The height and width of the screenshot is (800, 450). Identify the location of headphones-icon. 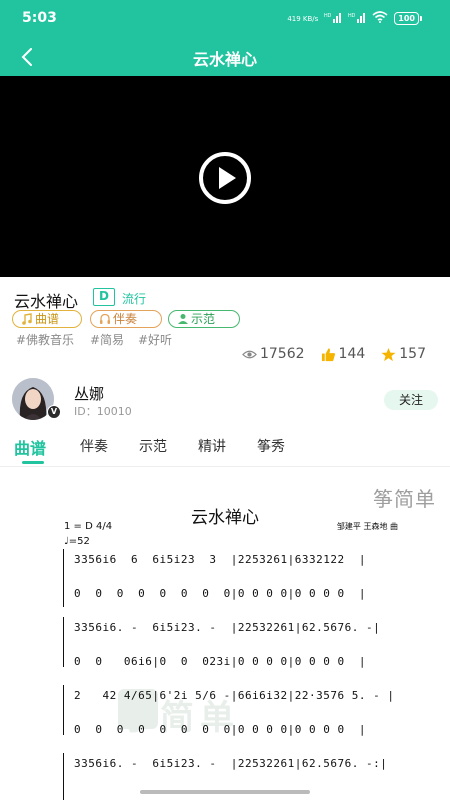
(105, 318).